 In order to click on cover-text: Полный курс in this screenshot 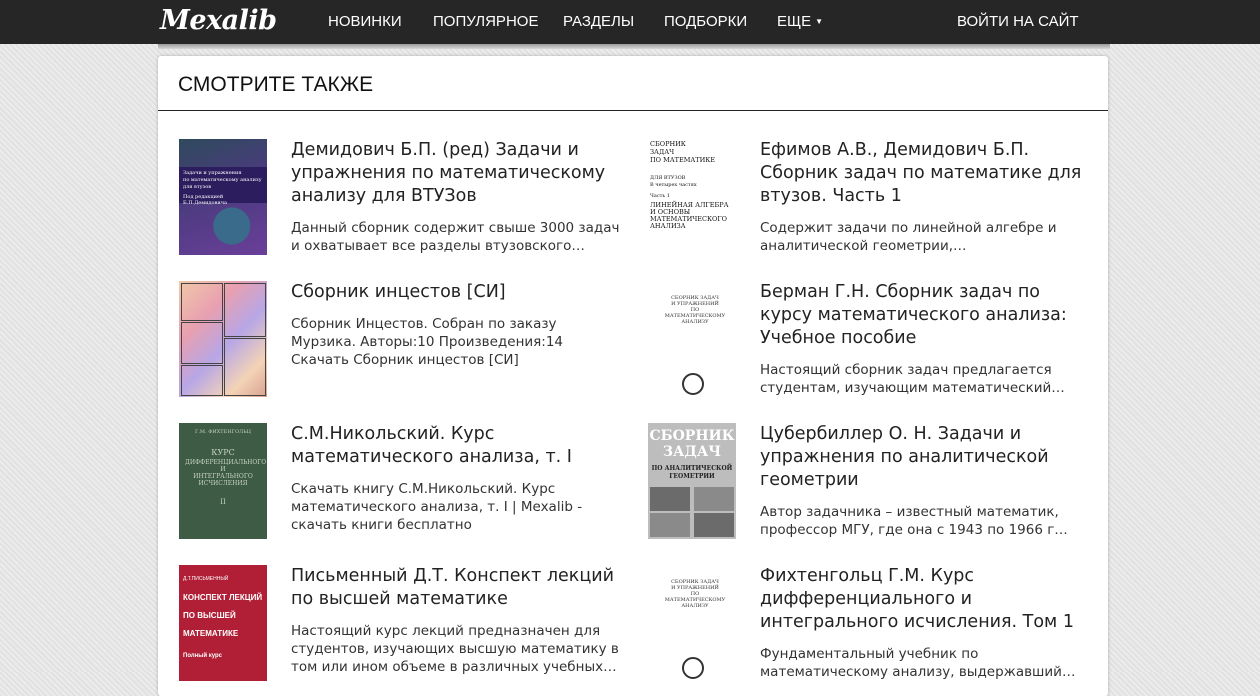, I will do `click(203, 656)`.